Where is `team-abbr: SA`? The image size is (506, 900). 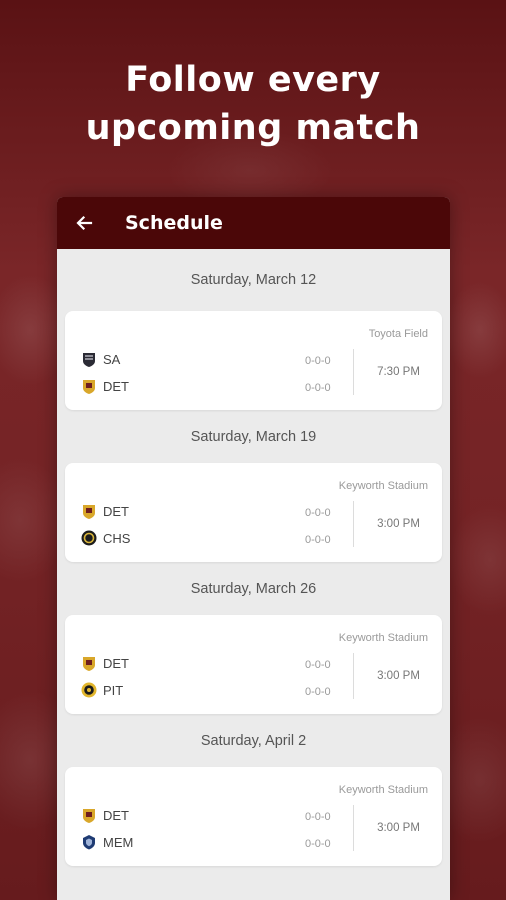 team-abbr: SA is located at coordinates (112, 359).